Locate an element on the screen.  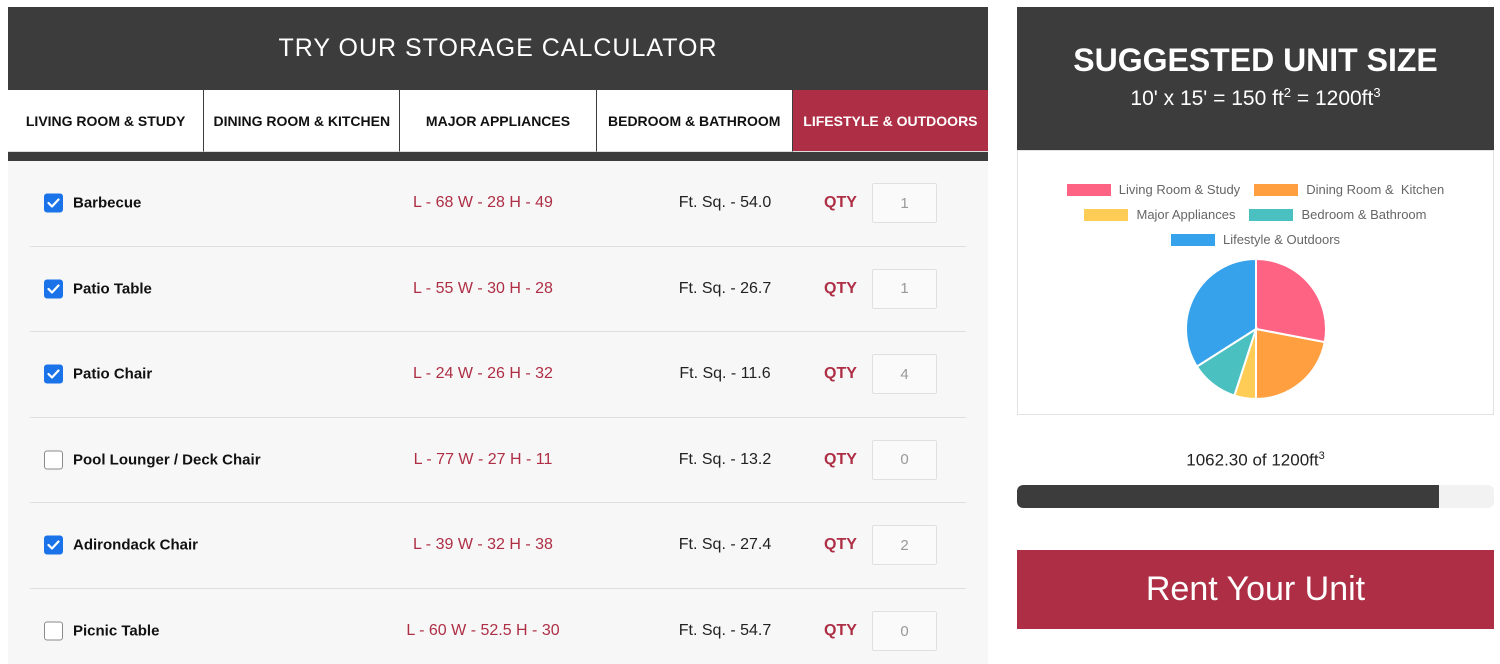
item-dimensions: L - 60 W - 52.5 H - 30 is located at coordinates (483, 631).